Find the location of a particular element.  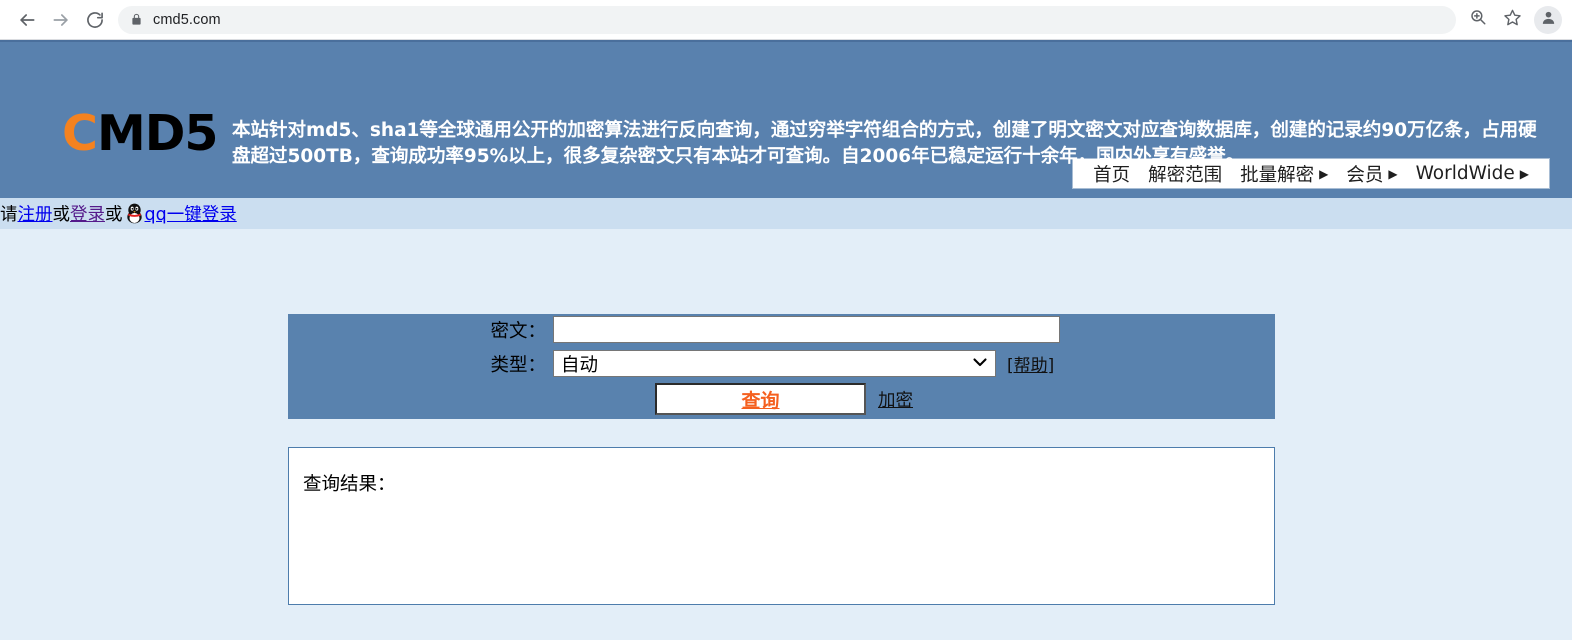

profile-avatar-icon is located at coordinates (1548, 20).